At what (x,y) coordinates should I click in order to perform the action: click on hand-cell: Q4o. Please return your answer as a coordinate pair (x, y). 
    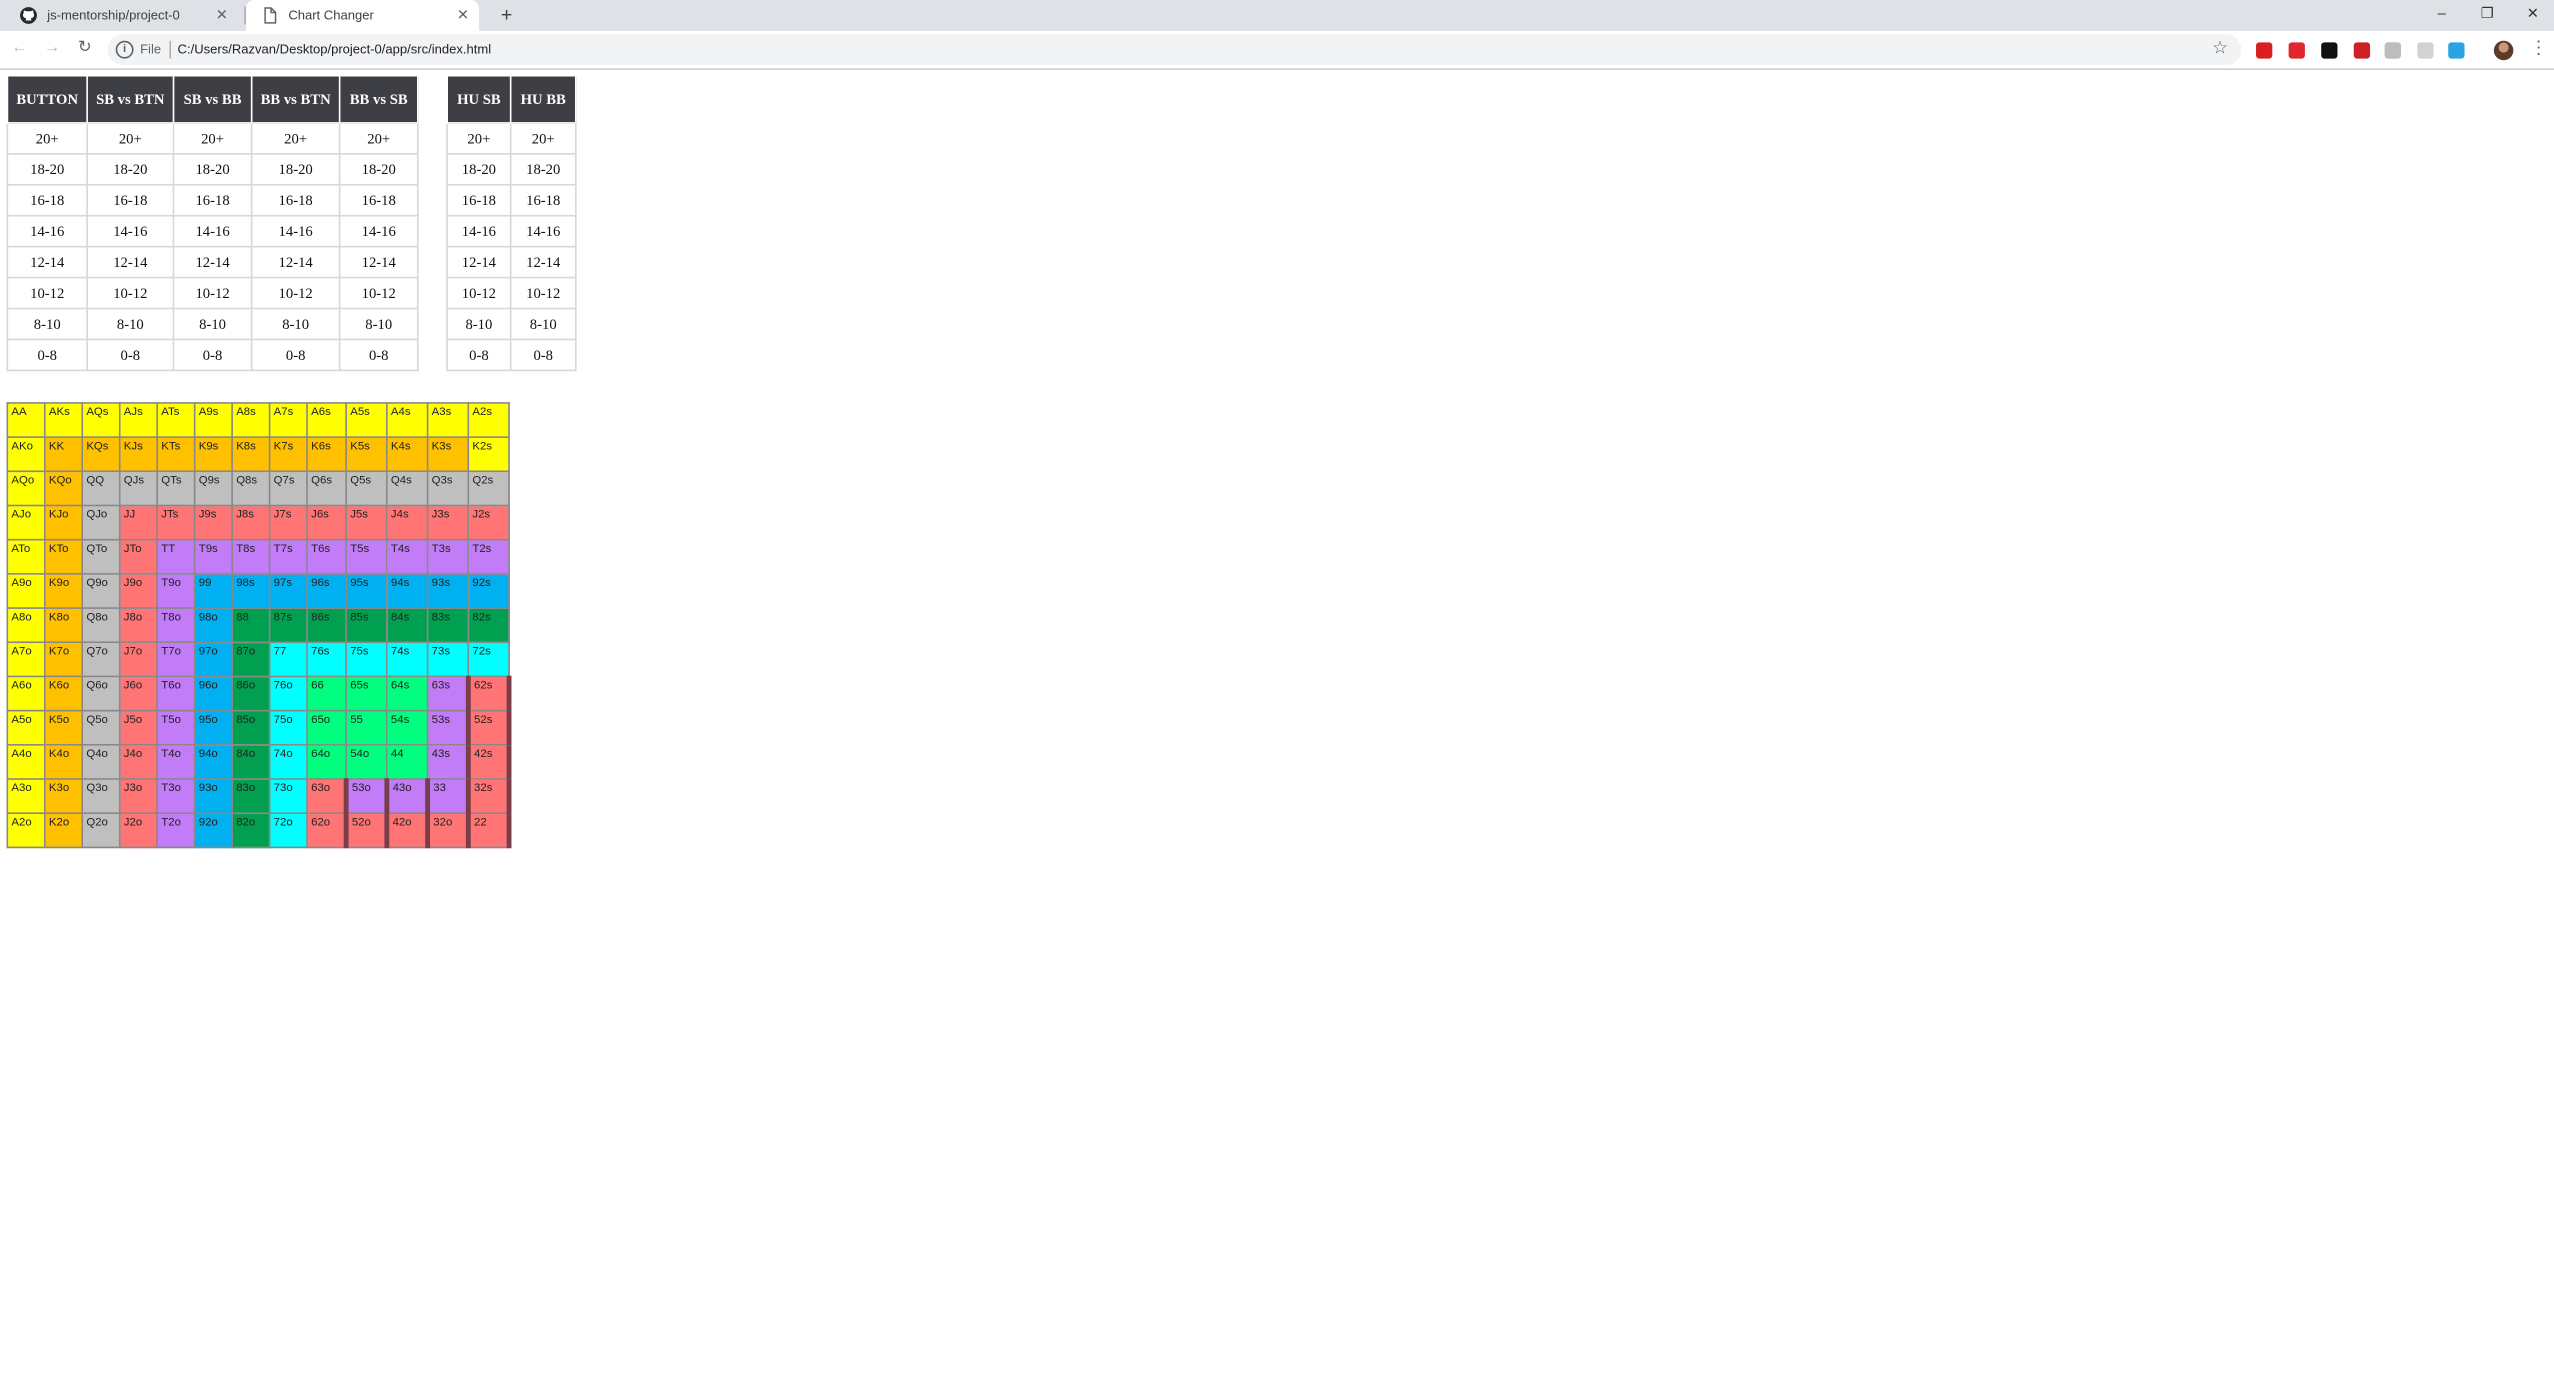
    Looking at the image, I should click on (101, 762).